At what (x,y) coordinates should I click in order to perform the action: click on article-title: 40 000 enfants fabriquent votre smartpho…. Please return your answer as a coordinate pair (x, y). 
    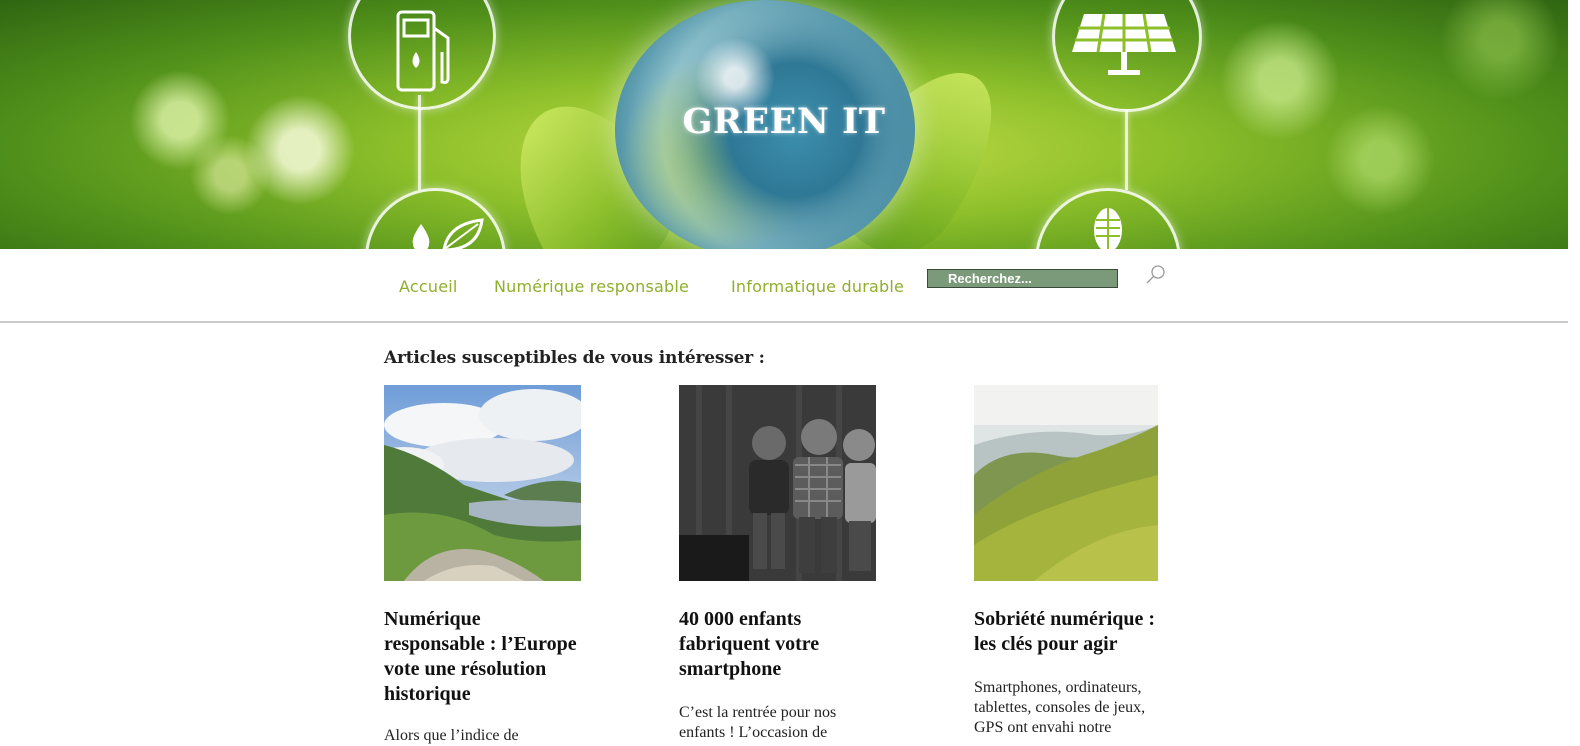
    Looking at the image, I should click on (779, 644).